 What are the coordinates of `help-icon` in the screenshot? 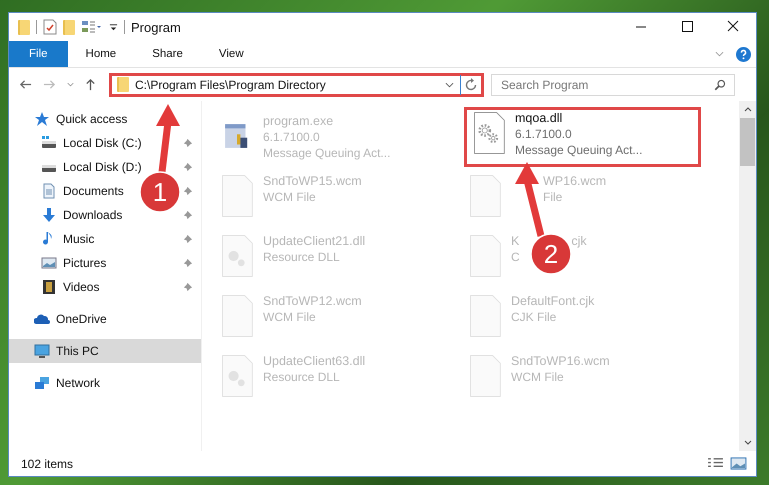 It's located at (743, 54).